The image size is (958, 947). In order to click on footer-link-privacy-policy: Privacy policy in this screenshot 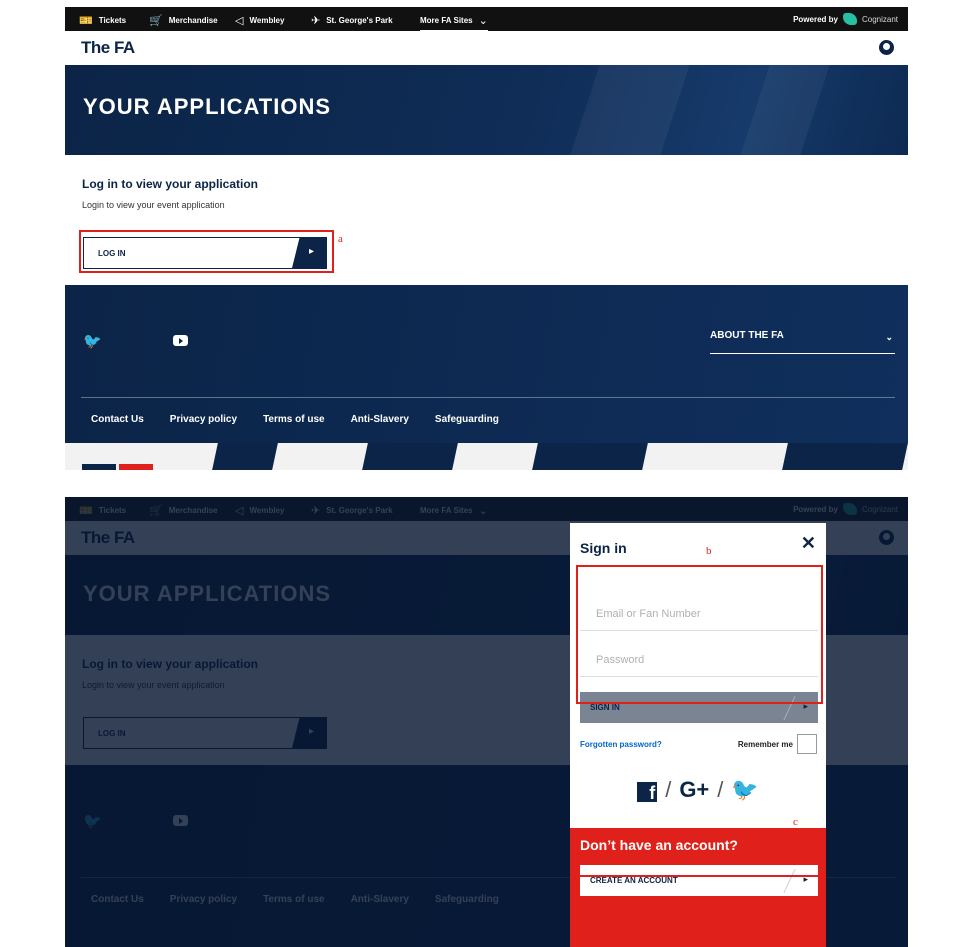, I will do `click(203, 419)`.